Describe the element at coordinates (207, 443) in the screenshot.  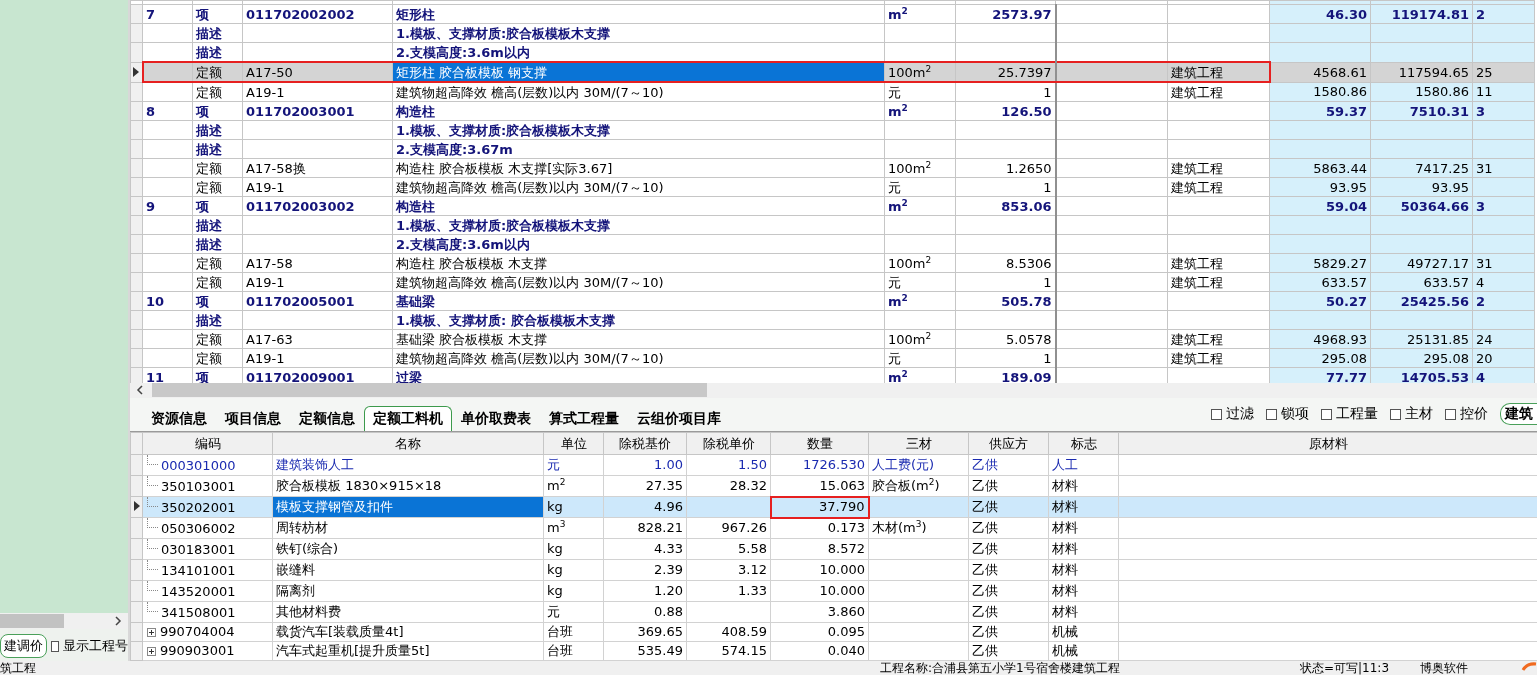
I see `column-header: 编码` at that location.